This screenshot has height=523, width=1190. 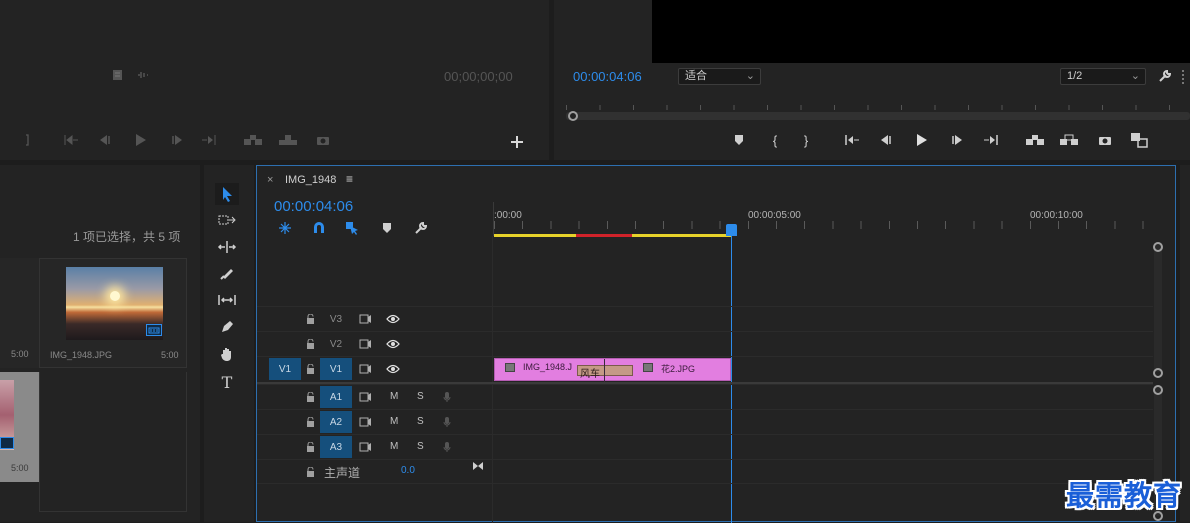 What do you see at coordinates (705, 446) in the screenshot?
I see `track-a3: A3 M S` at bounding box center [705, 446].